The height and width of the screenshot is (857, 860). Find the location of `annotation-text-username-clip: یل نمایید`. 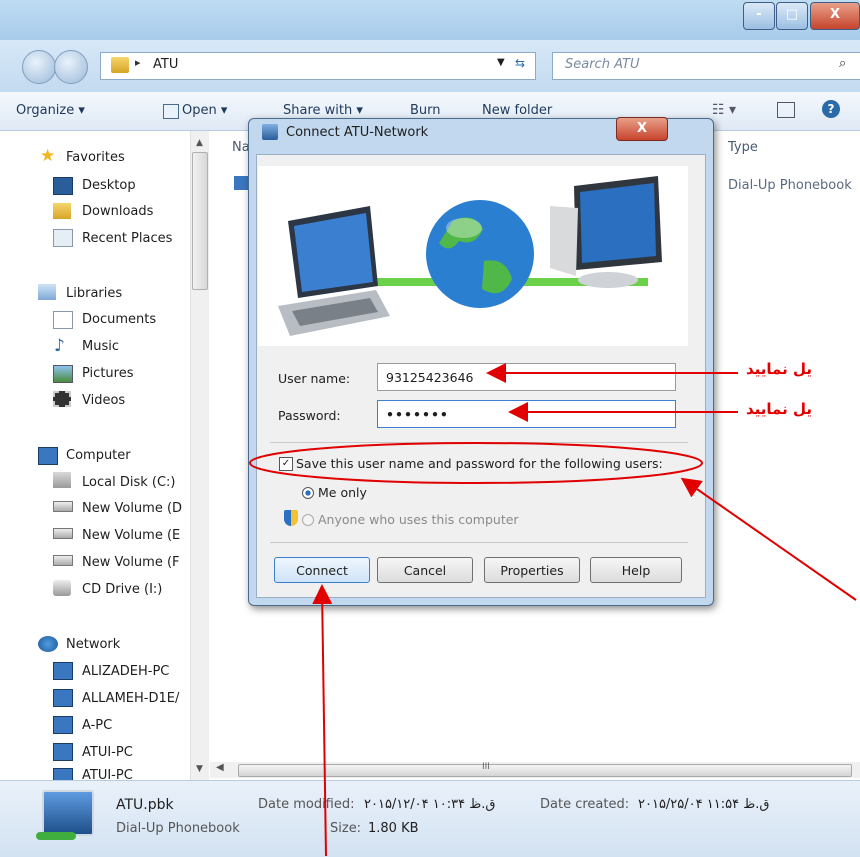

annotation-text-username-clip: یل نمایید is located at coordinates (803, 372).